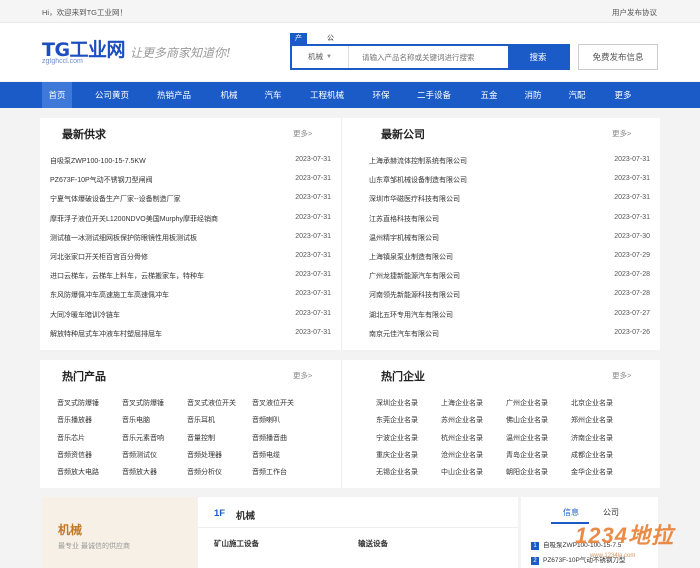 This screenshot has width=700, height=568. What do you see at coordinates (535, 546) in the screenshot?
I see `rank-badge: 1` at bounding box center [535, 546].